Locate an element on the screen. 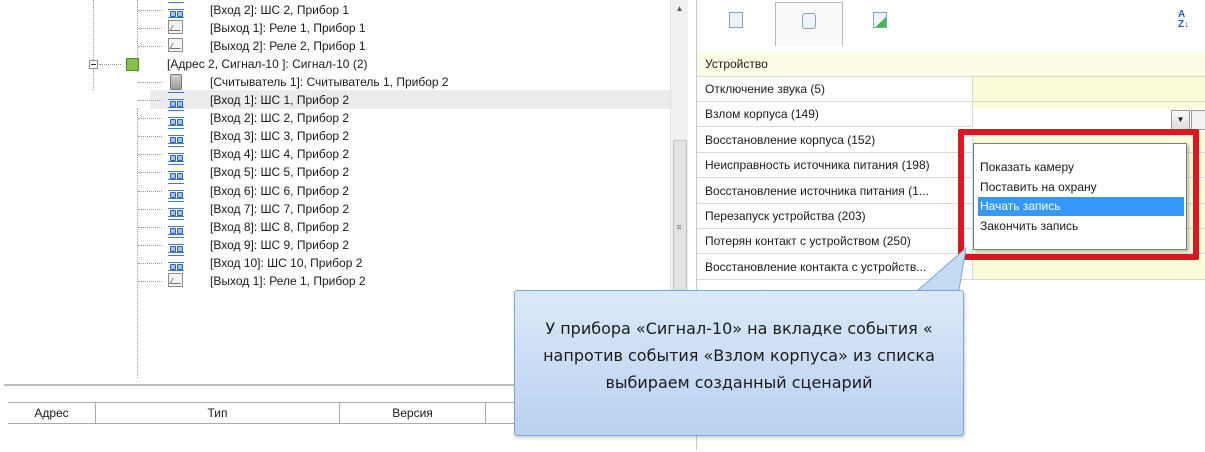 The image size is (1205, 452). tree-node: [Вход 2]: ШС 2, Прибор 1 is located at coordinates (334, 10).